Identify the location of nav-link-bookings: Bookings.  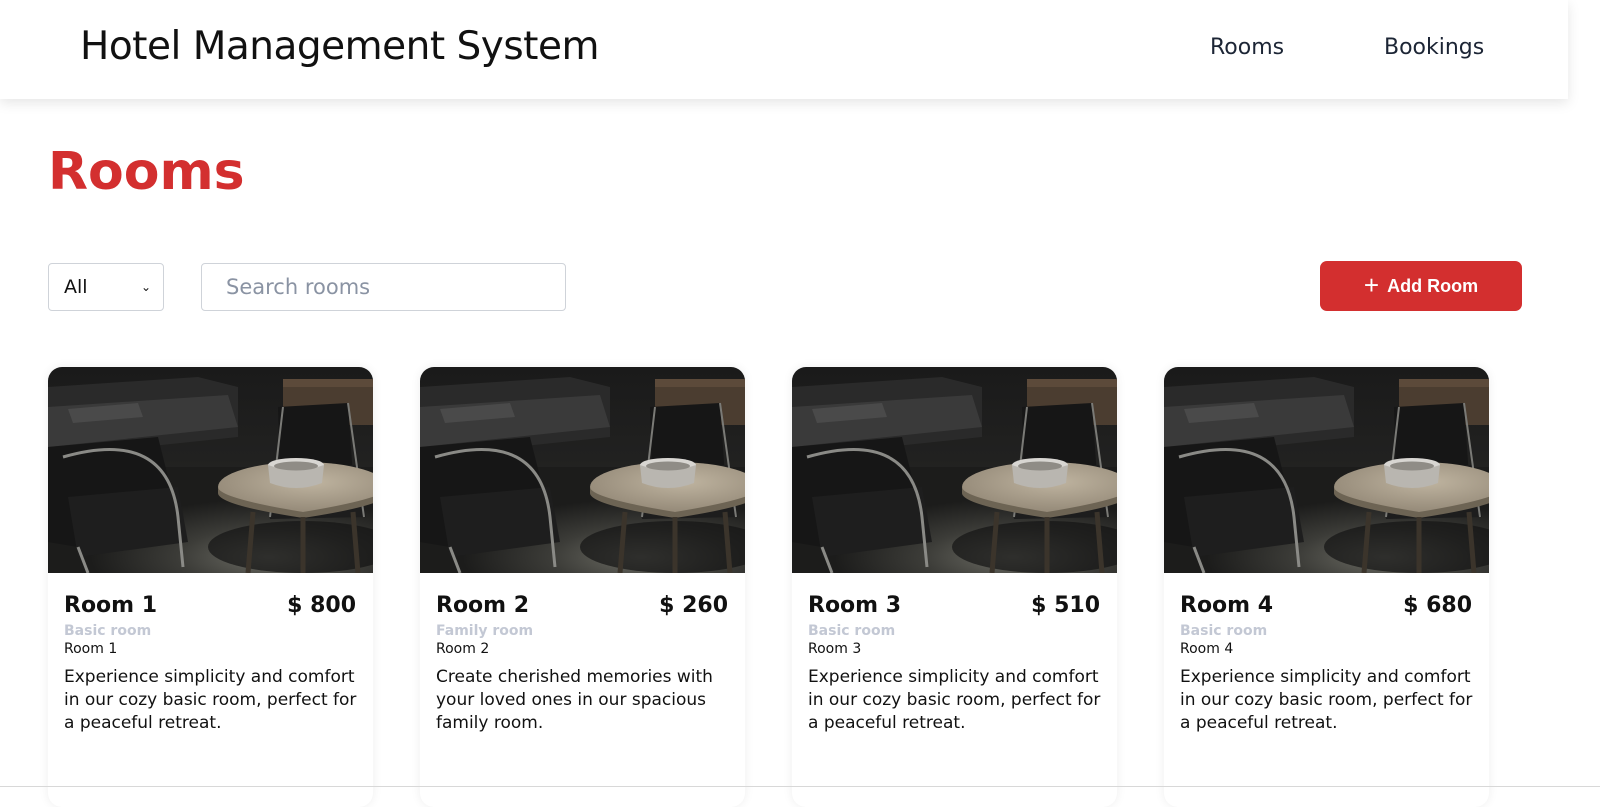
(1434, 47).